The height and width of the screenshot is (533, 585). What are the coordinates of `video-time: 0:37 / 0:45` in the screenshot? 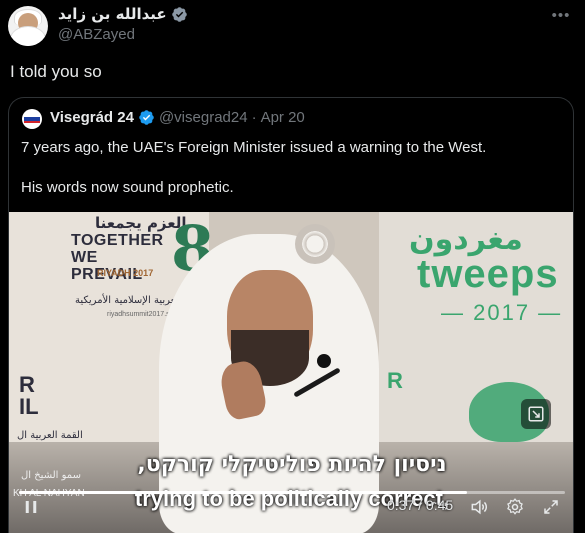 It's located at (420, 505).